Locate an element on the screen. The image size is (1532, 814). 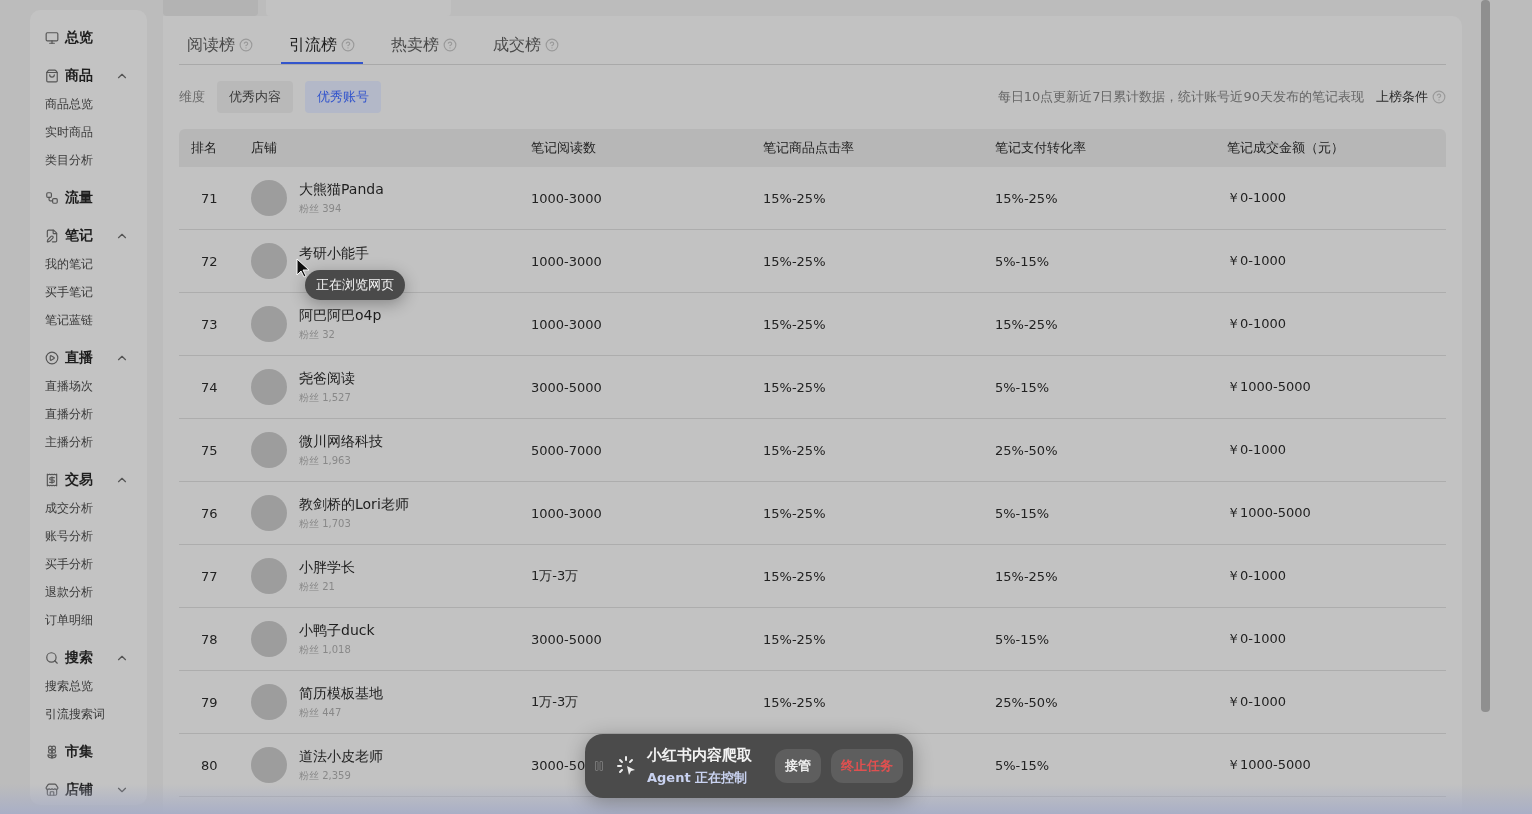
shop-name: 小胖学长 is located at coordinates (327, 567).